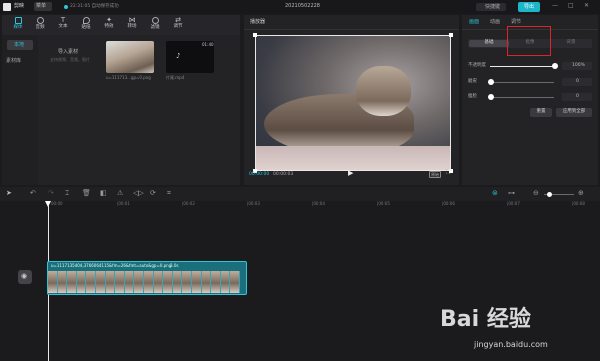  I want to click on sidebar-item-local: 本地, so click(20, 45).